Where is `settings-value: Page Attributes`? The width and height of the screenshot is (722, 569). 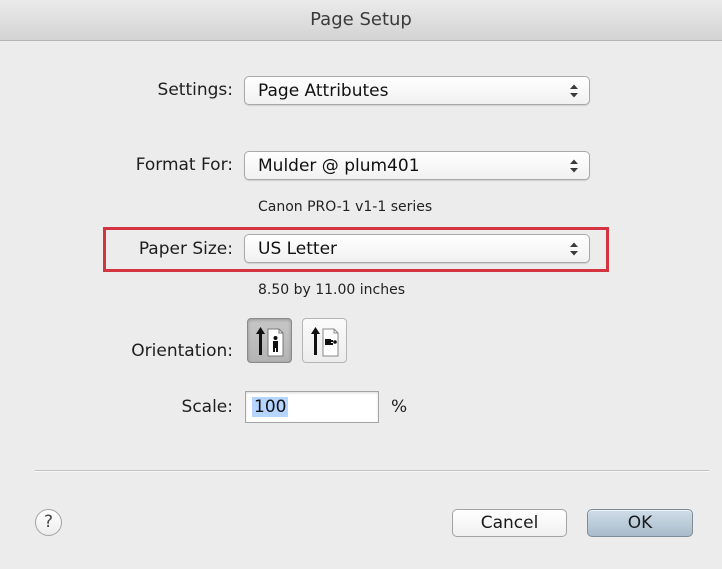
settings-value: Page Attributes is located at coordinates (323, 91).